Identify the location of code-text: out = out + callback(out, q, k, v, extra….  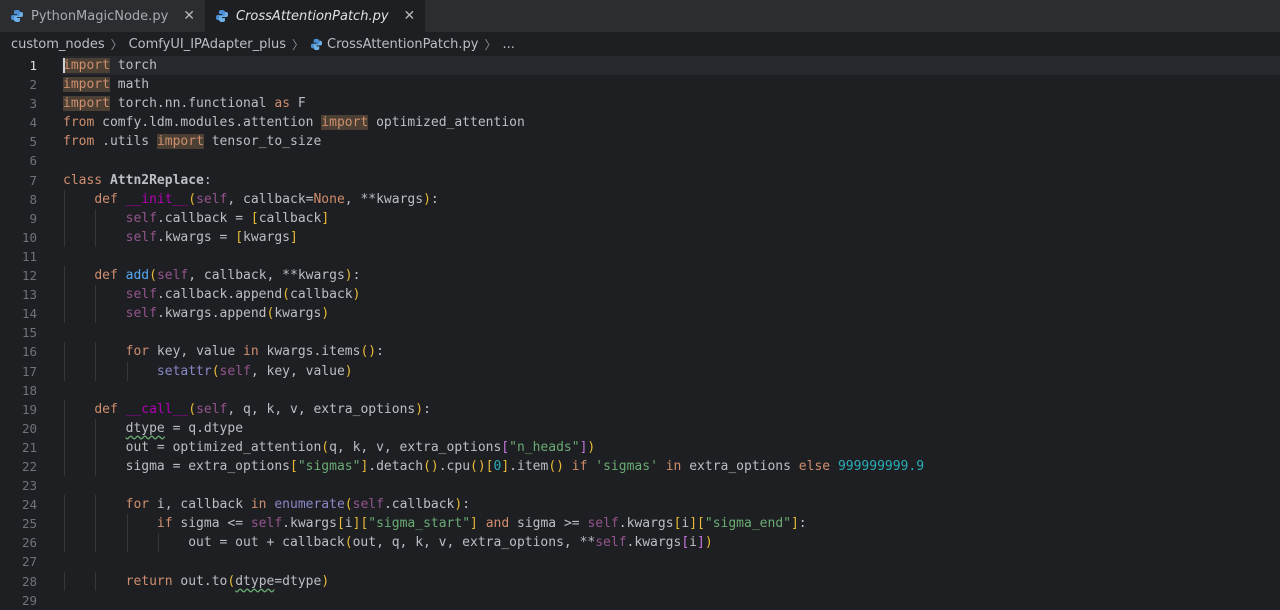
(388, 543).